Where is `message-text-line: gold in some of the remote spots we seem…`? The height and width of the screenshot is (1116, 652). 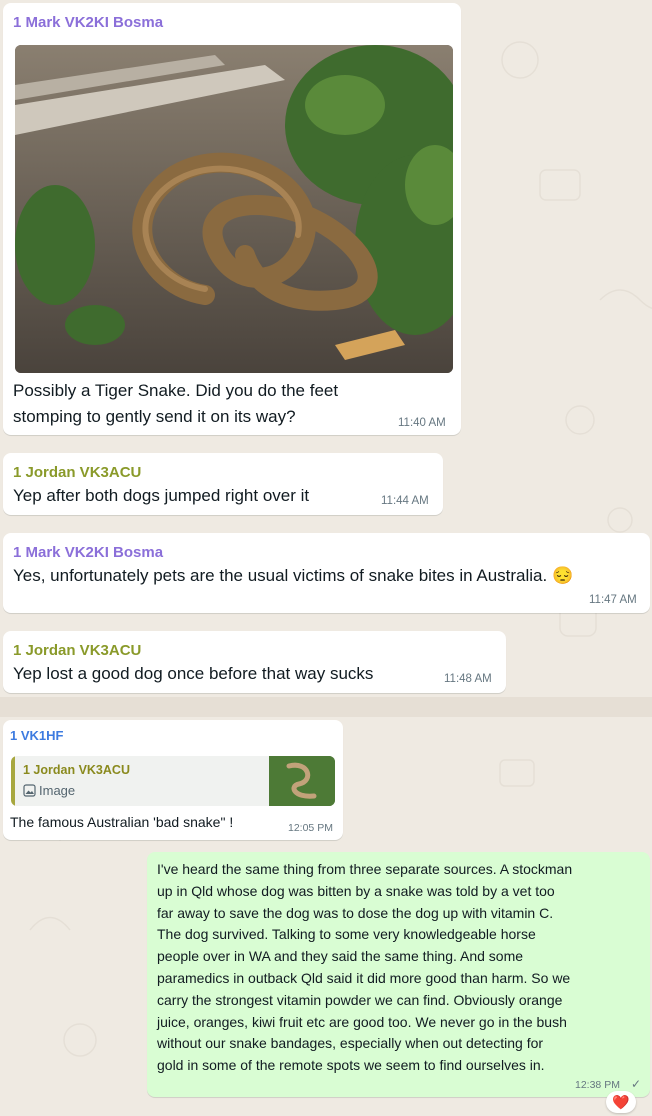
message-text-line: gold in some of the remote spots we seem… is located at coordinates (351, 1065).